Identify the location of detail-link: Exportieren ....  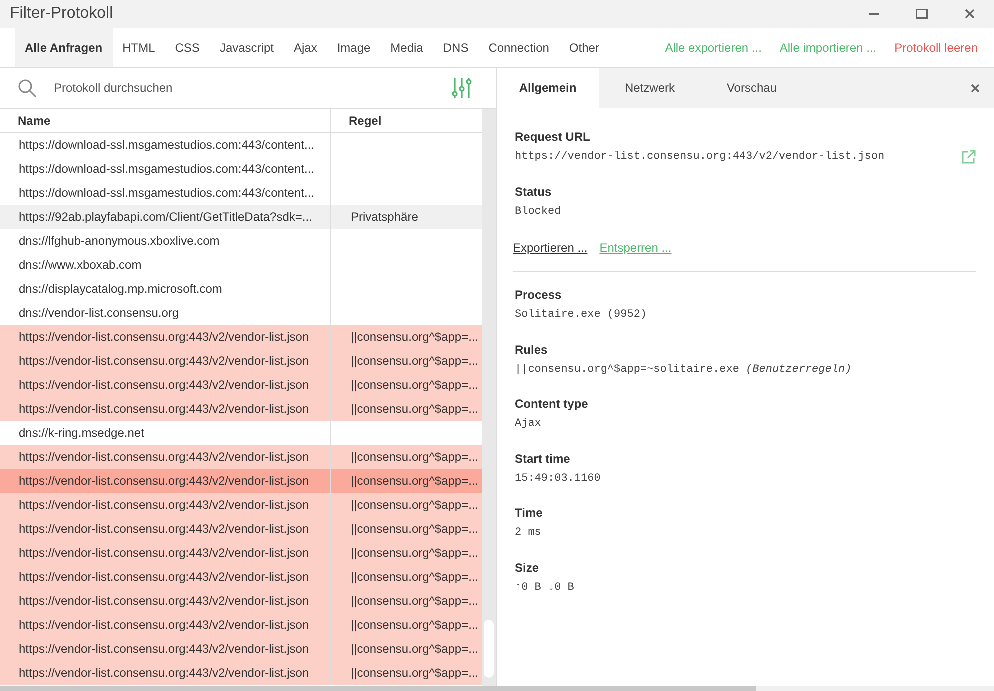
(550, 248).